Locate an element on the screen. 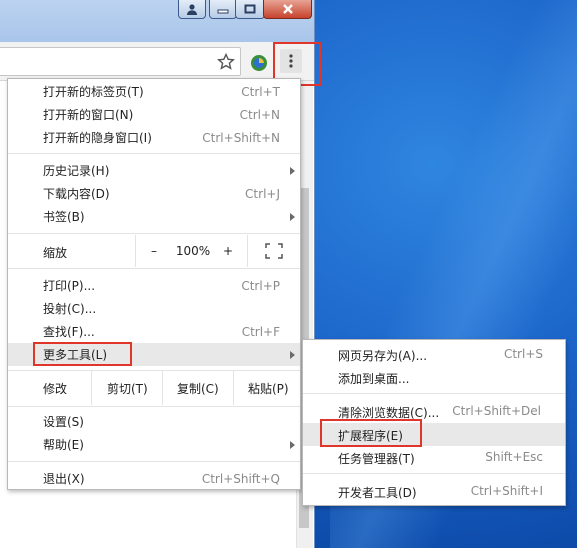  menu-item-shortcut: Ctrl+Shift+N is located at coordinates (241, 137).